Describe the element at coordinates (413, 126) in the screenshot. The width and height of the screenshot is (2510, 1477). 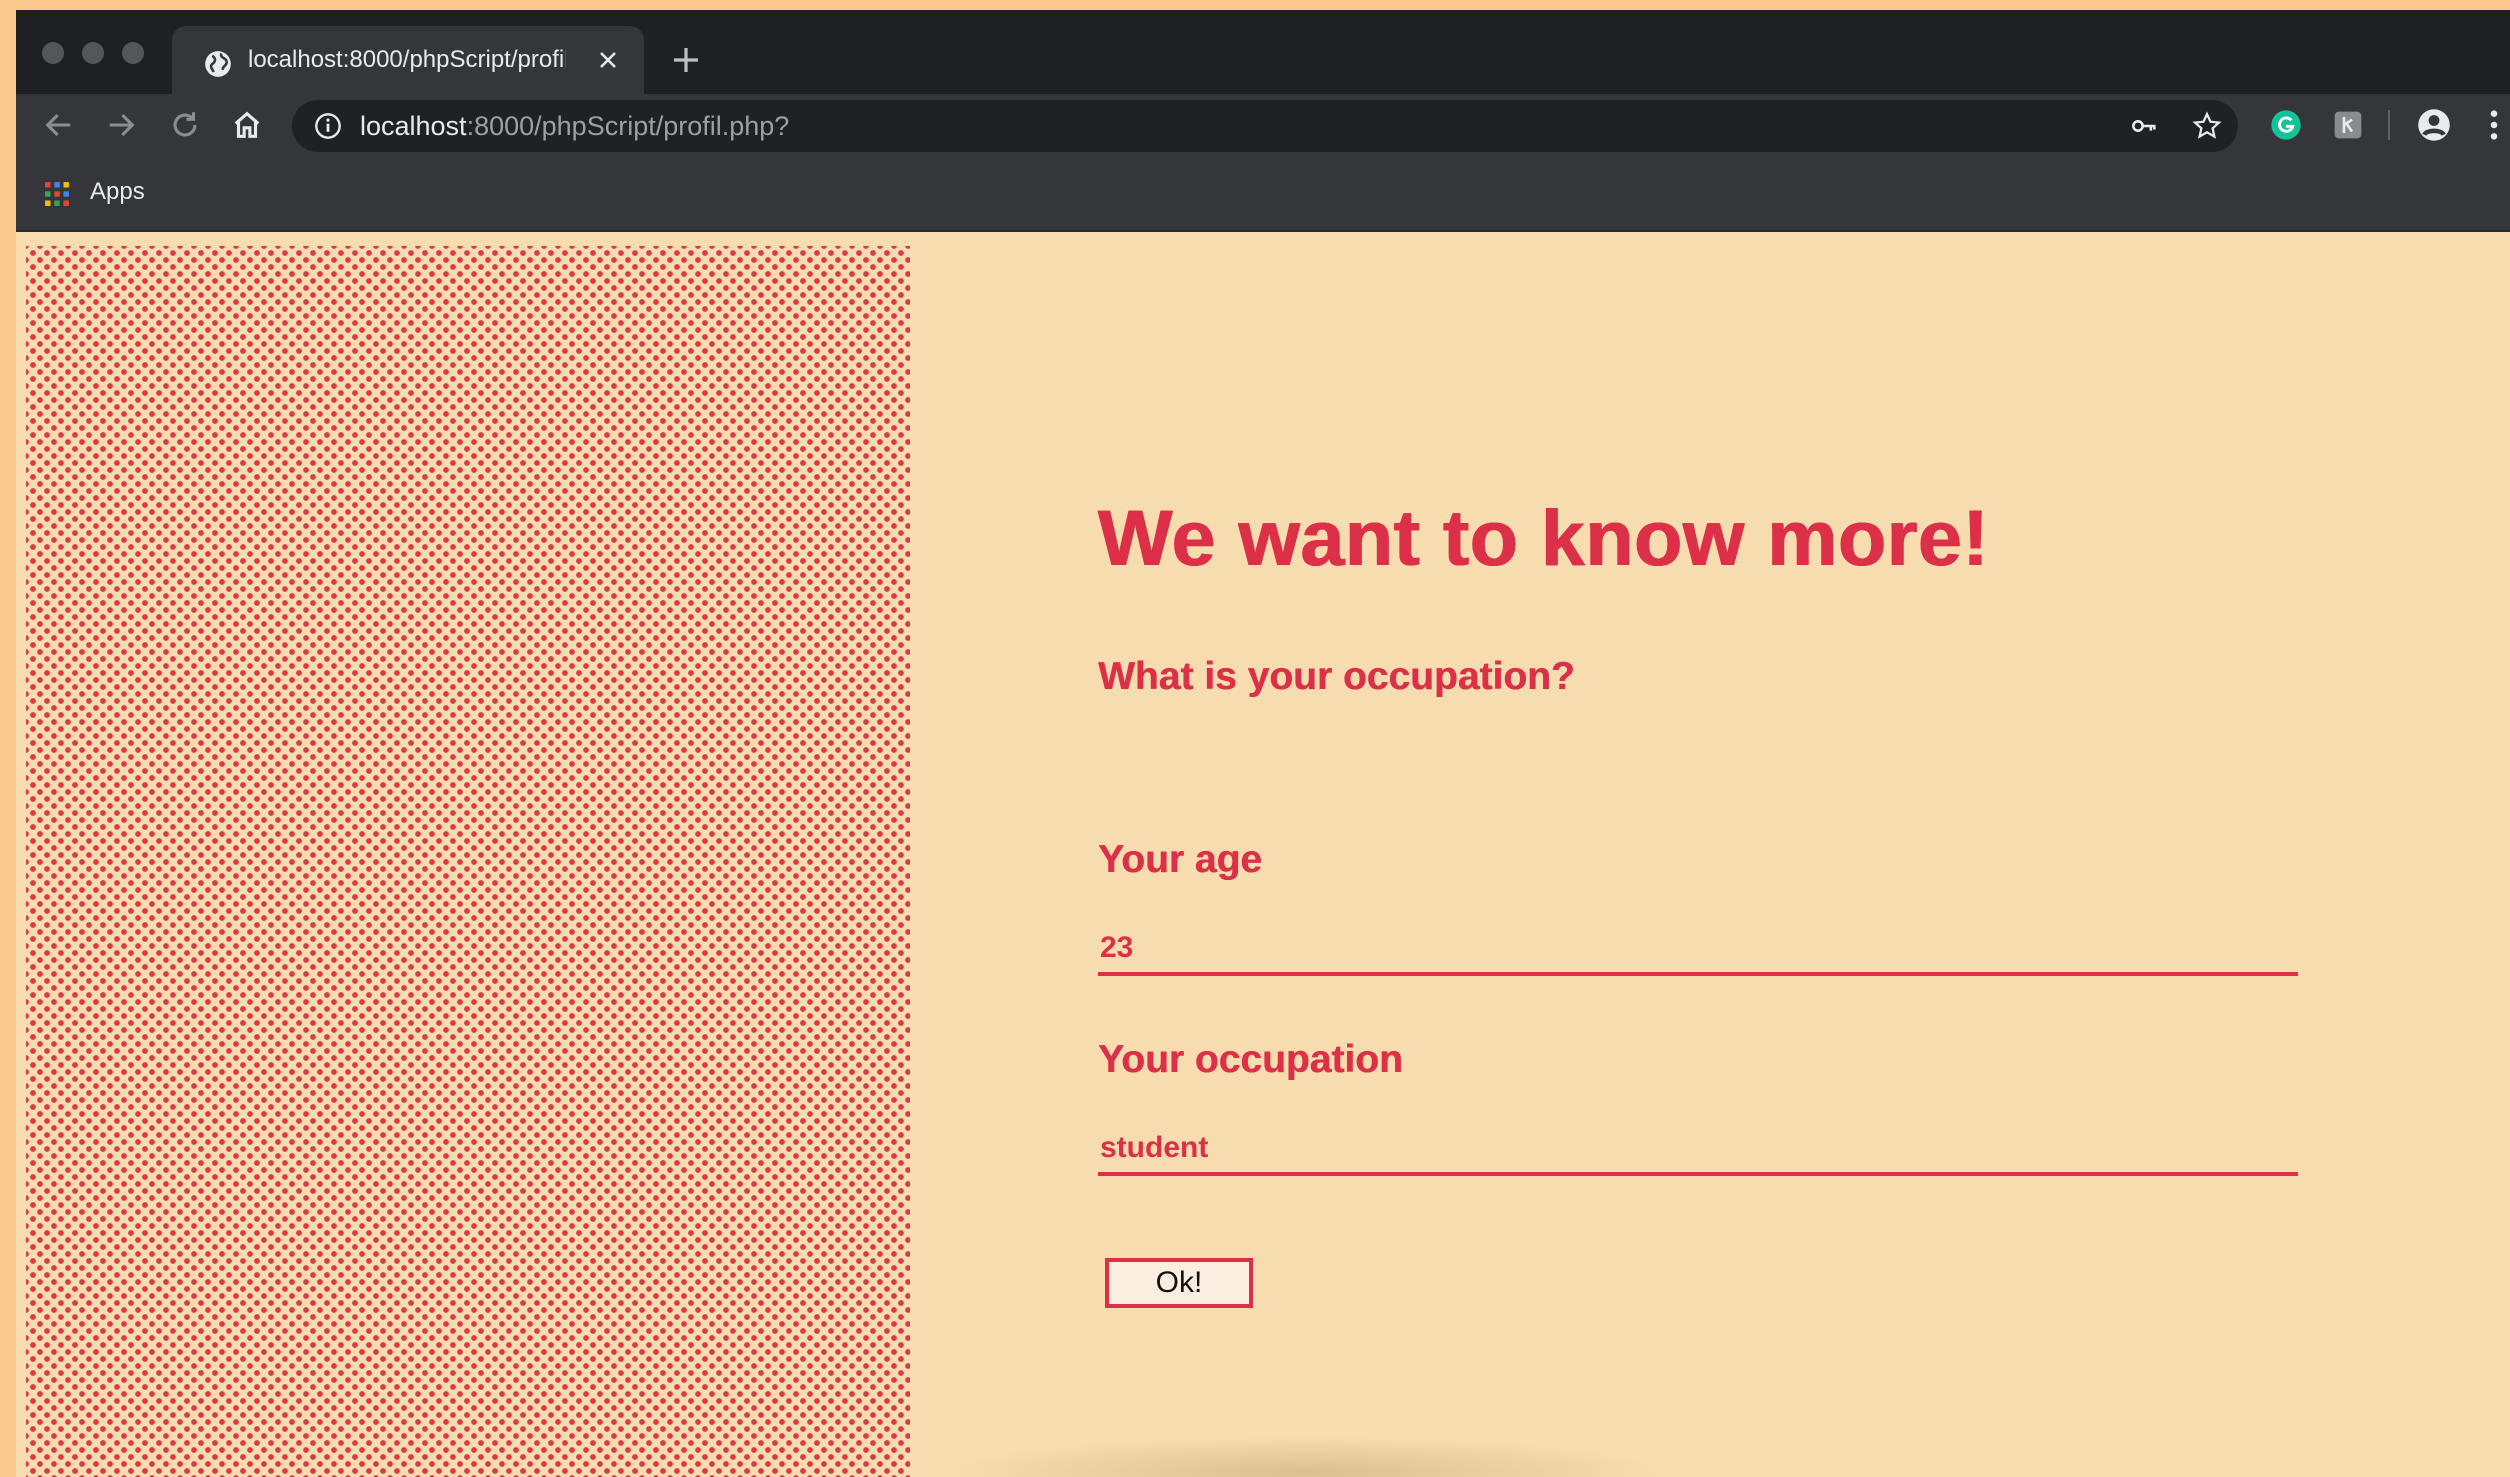
I see `url-host: localhost` at that location.